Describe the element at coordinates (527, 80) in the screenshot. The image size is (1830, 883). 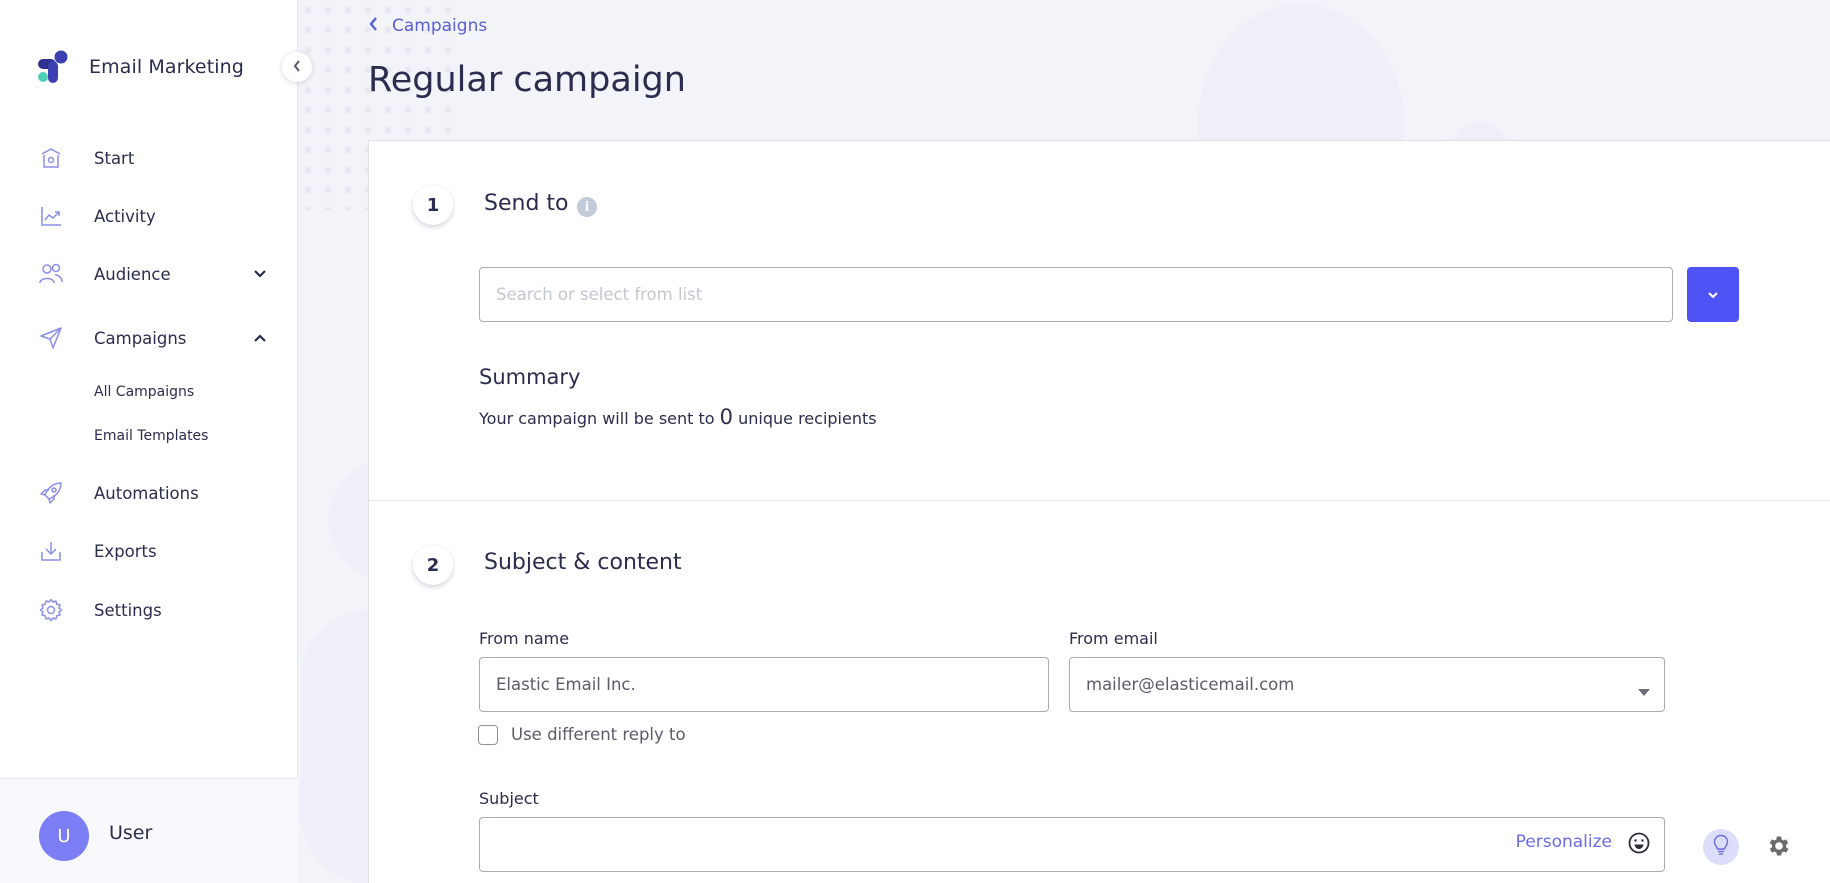
I see `page-title: Regular campaign` at that location.